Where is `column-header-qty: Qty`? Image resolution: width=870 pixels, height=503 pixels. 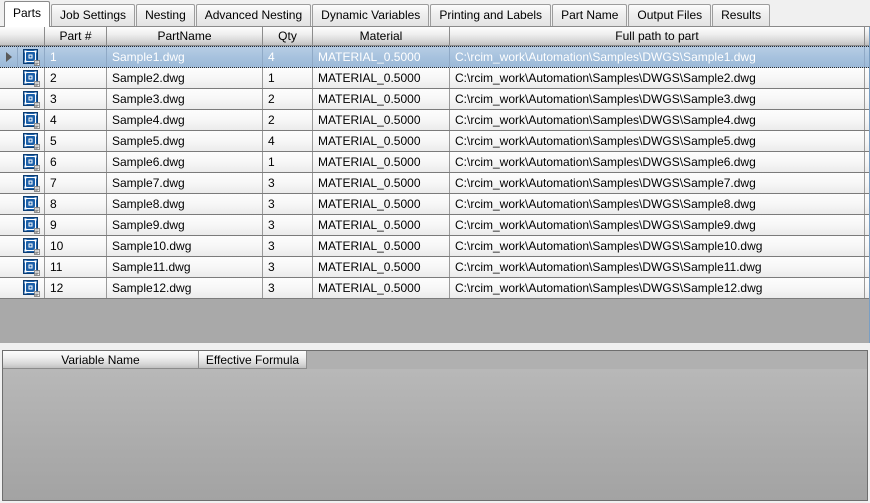 column-header-qty: Qty is located at coordinates (288, 36).